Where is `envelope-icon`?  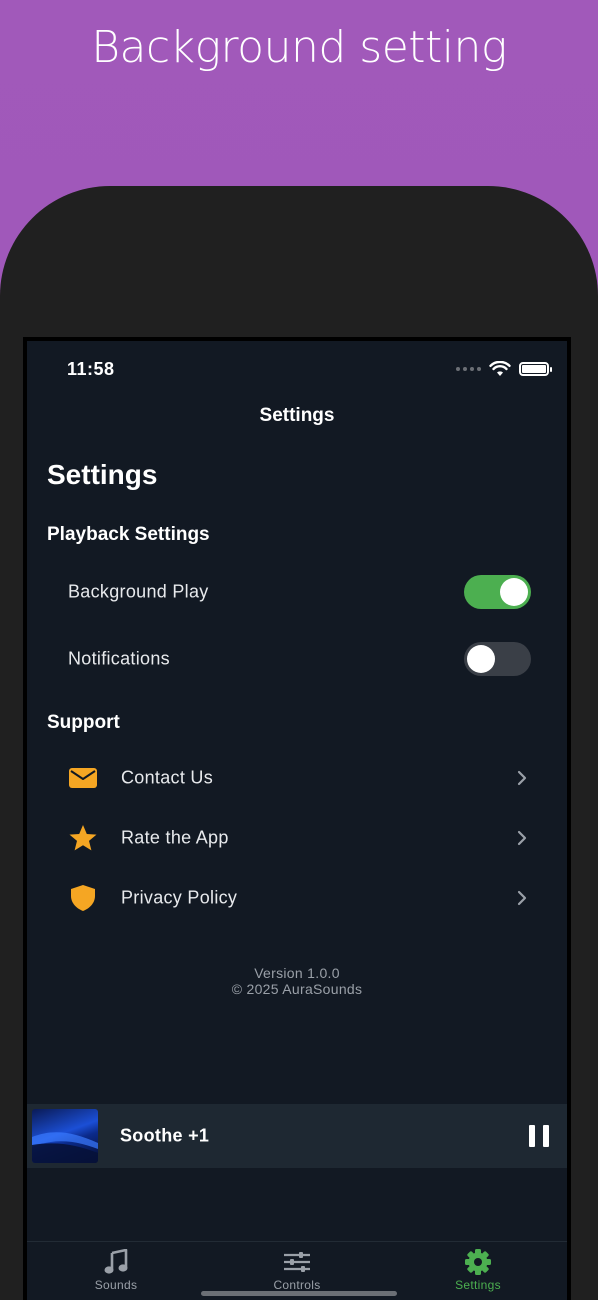
envelope-icon is located at coordinates (83, 778).